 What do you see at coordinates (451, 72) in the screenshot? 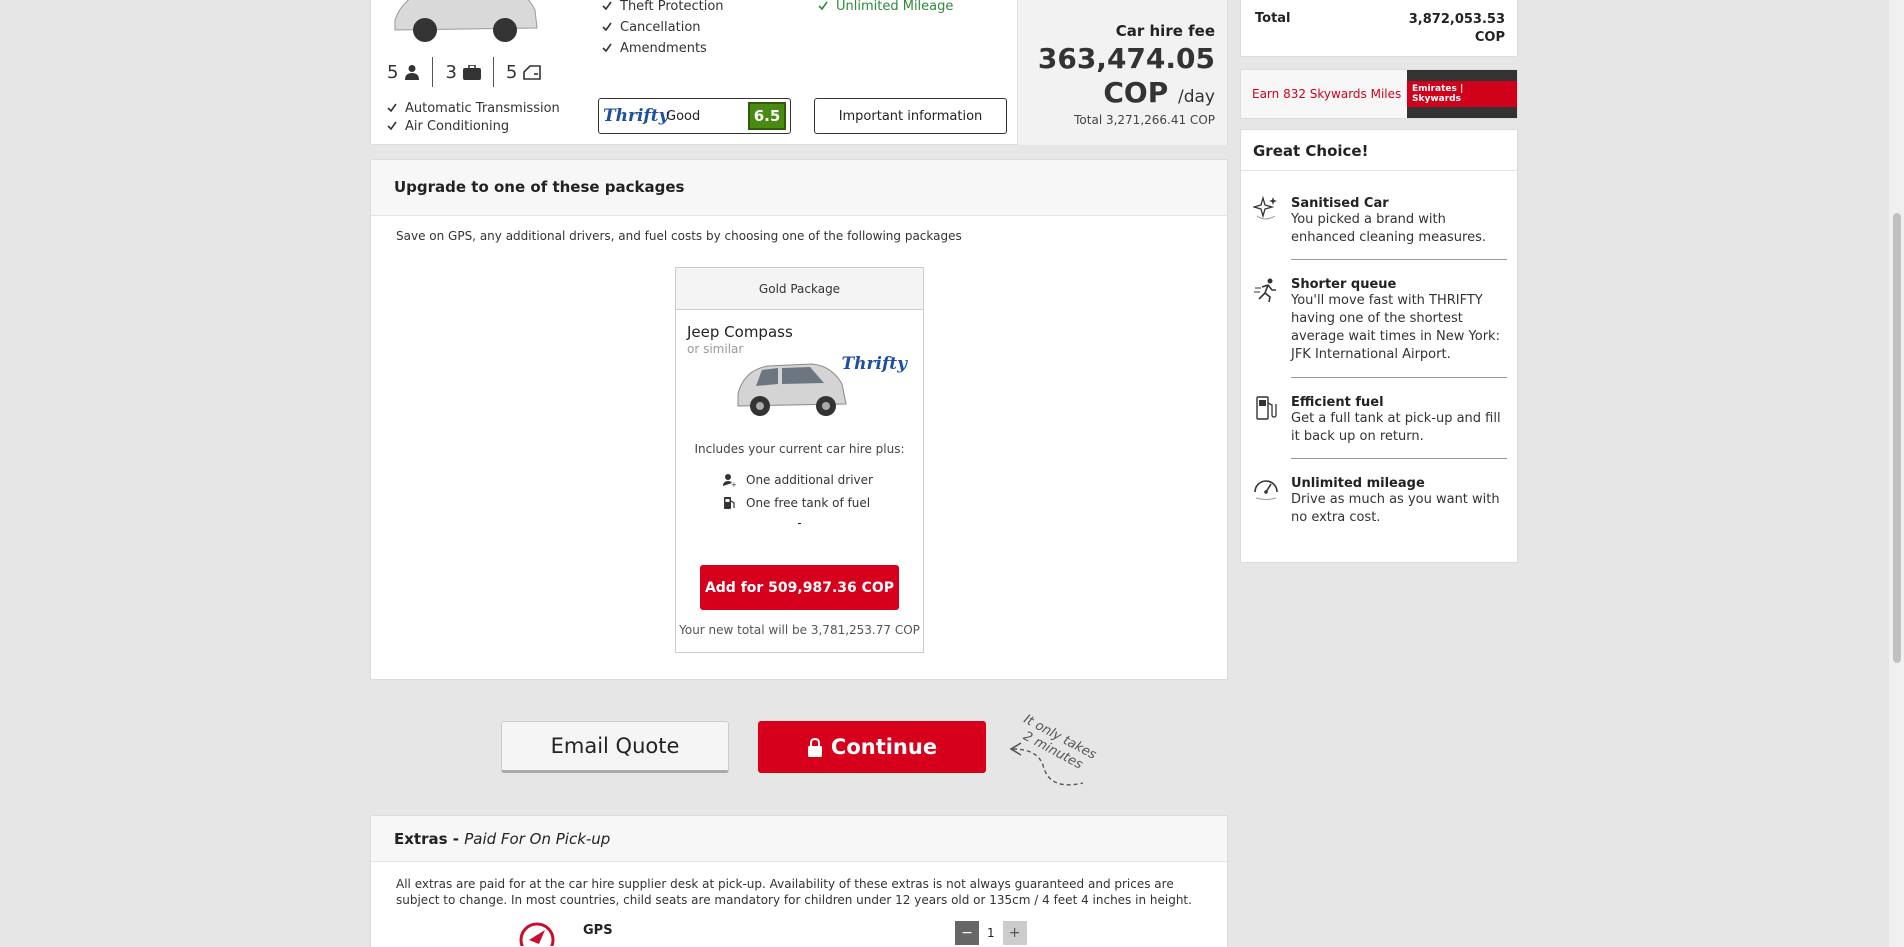
I see `bags-count: 3` at bounding box center [451, 72].